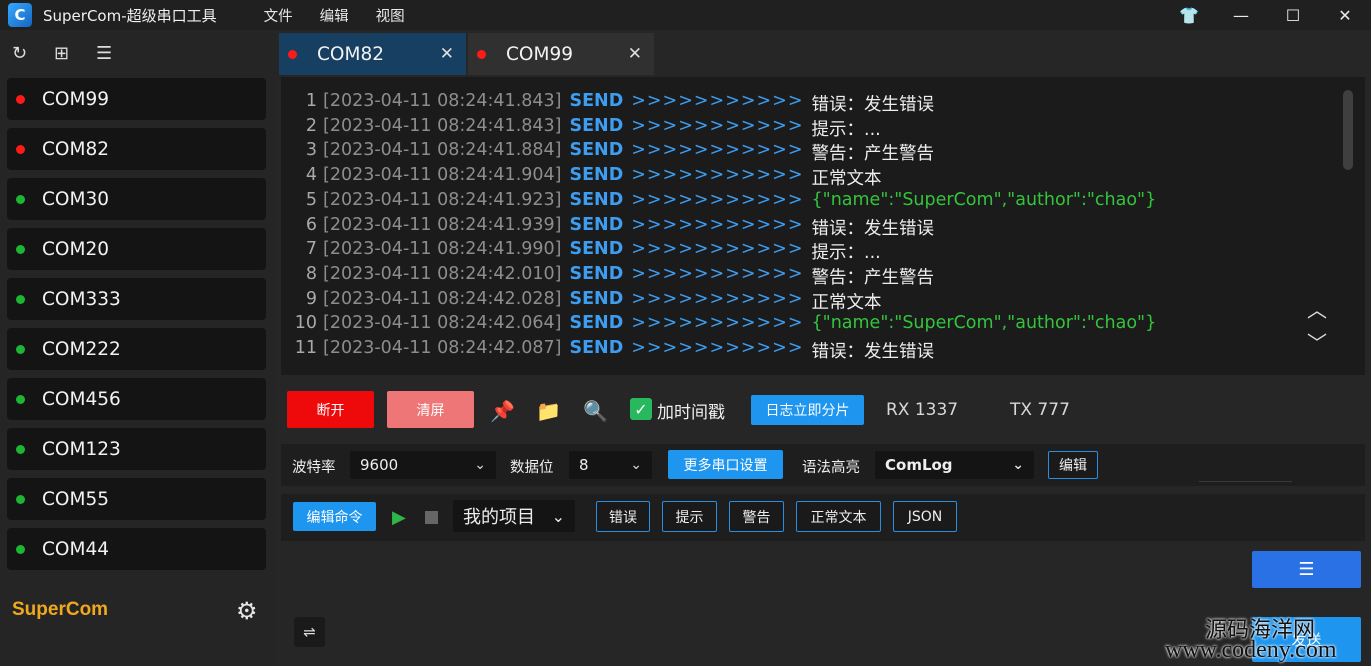 The width and height of the screenshot is (1371, 666). What do you see at coordinates (423, 465) in the screenshot?
I see `baud-rate-select: 9600 ⌄` at bounding box center [423, 465].